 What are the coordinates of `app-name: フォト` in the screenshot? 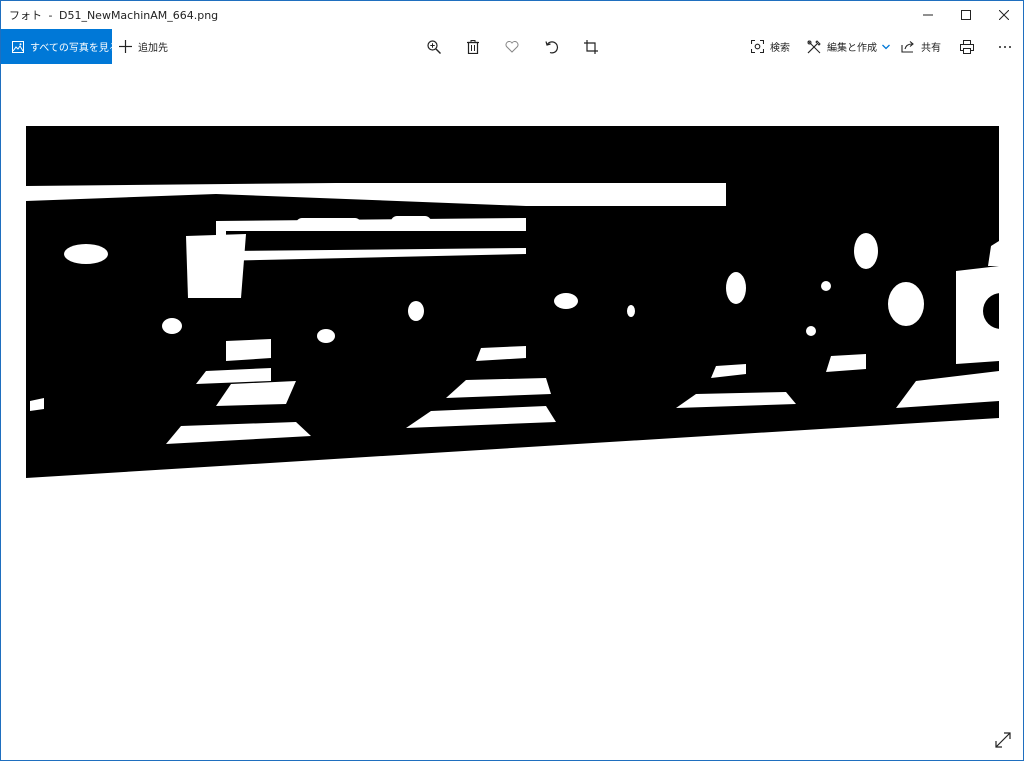 It's located at (25, 15).